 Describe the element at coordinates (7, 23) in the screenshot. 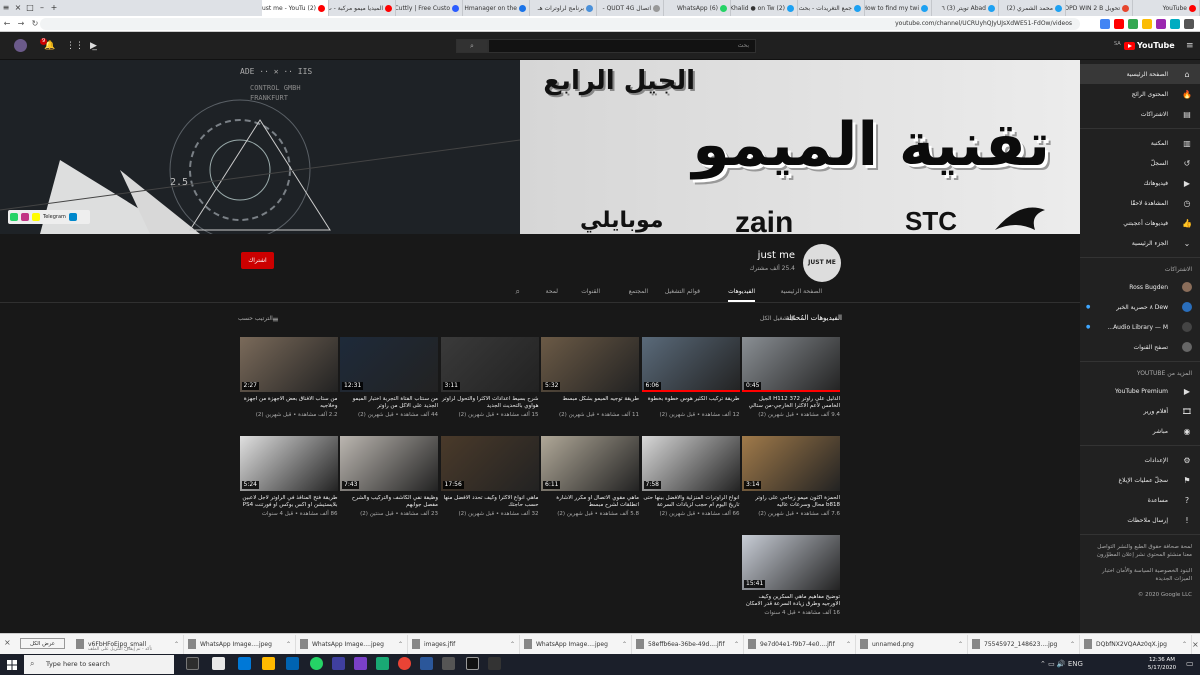

I see `back-icon: ←` at that location.